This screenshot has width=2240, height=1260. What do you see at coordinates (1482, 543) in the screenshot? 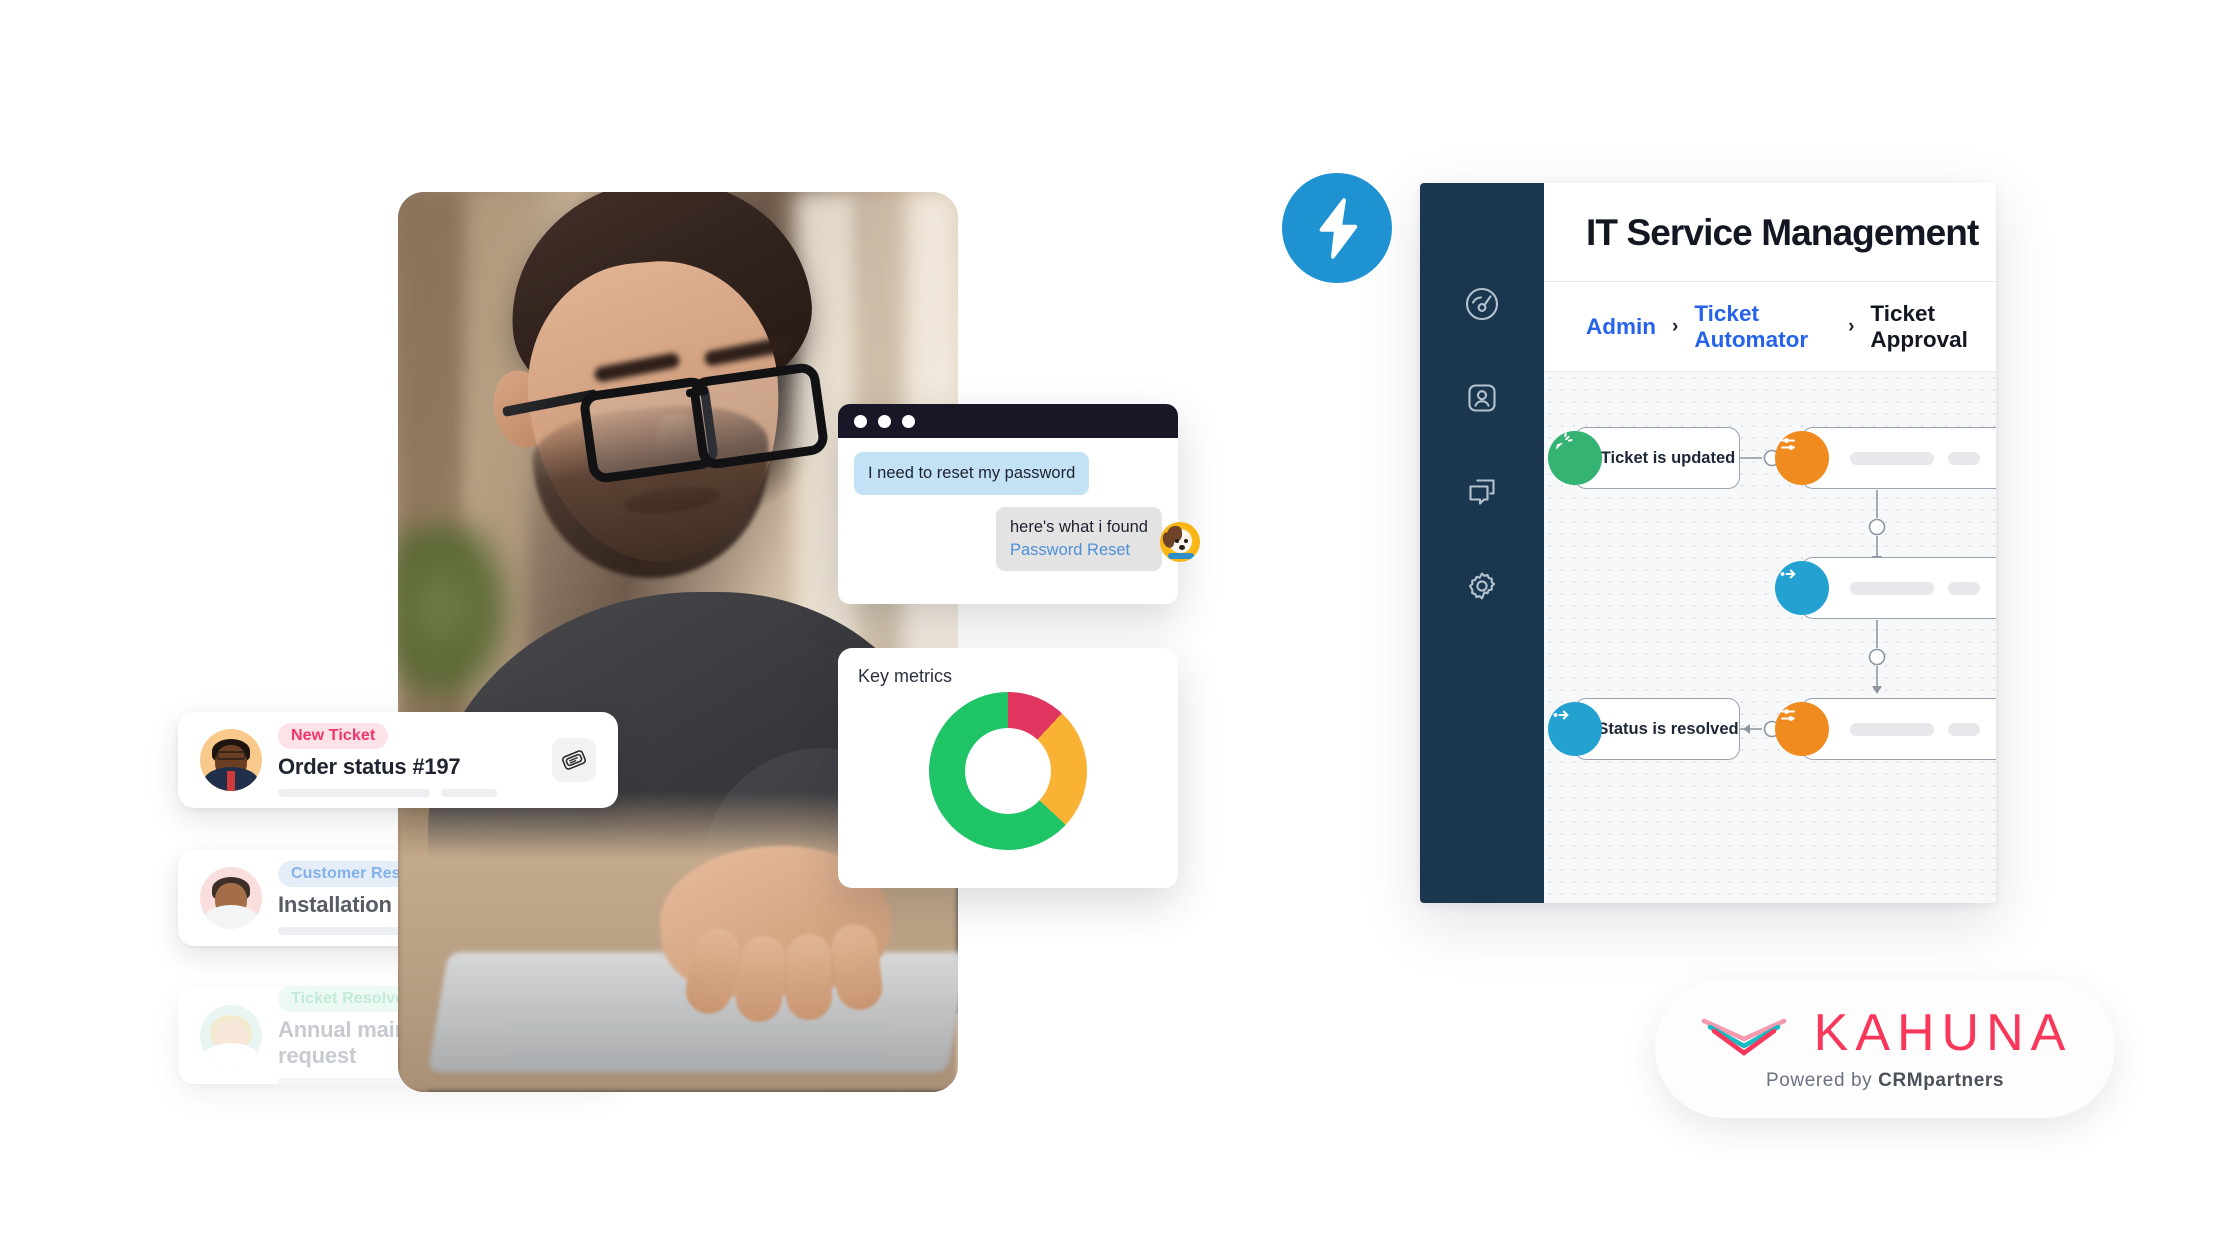
I see `sidebar` at bounding box center [1482, 543].